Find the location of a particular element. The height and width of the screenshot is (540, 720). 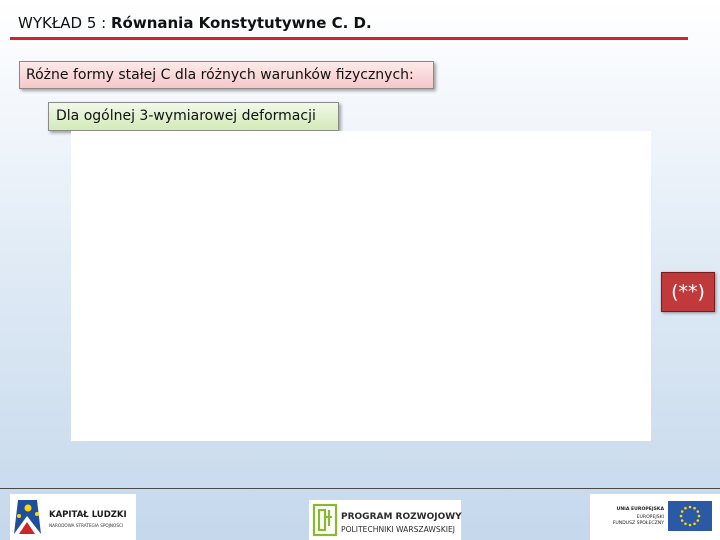

lecture-prefix: WYKŁAD 5 : is located at coordinates (64, 23).